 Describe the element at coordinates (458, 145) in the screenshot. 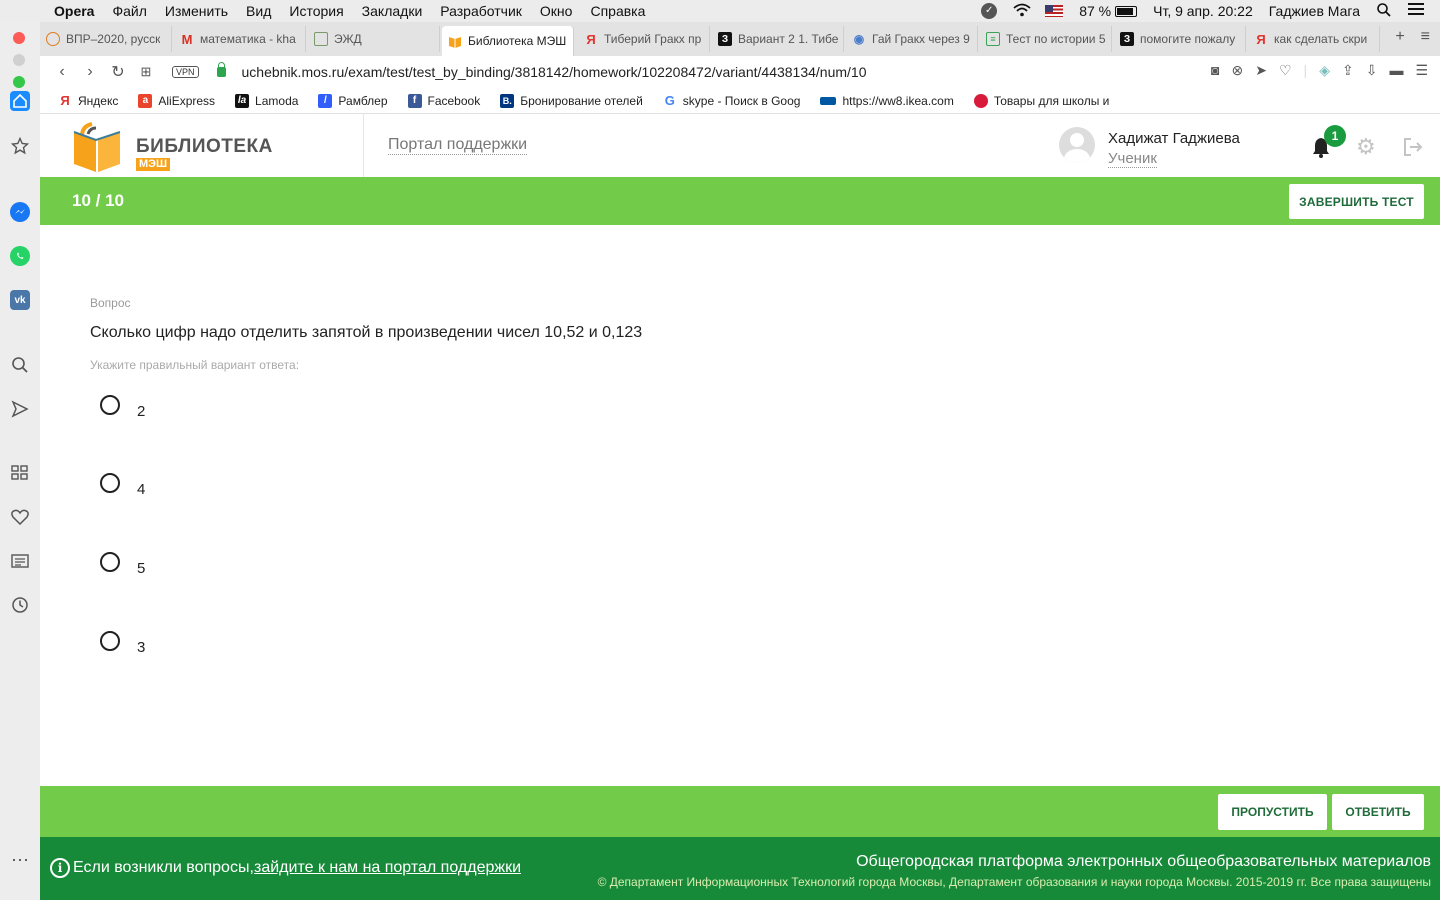

I see `support-portal-link: Портал поддержки` at that location.